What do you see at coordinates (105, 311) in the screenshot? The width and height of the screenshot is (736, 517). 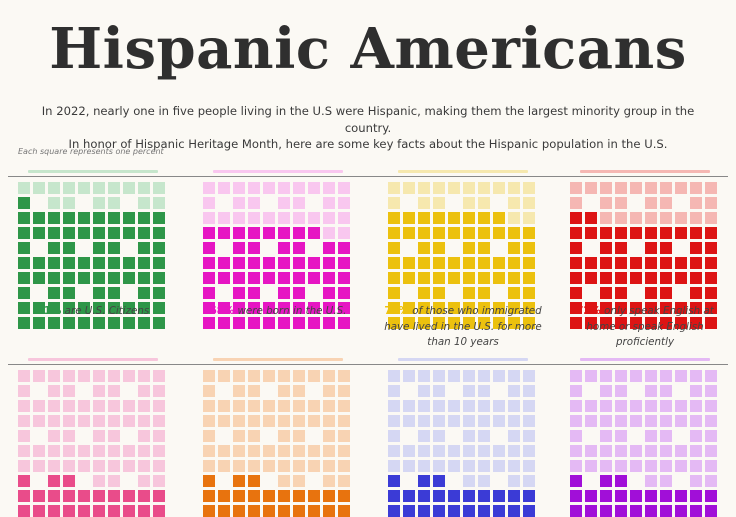 I see `caption-text: are U.S. Citizens` at bounding box center [105, 311].